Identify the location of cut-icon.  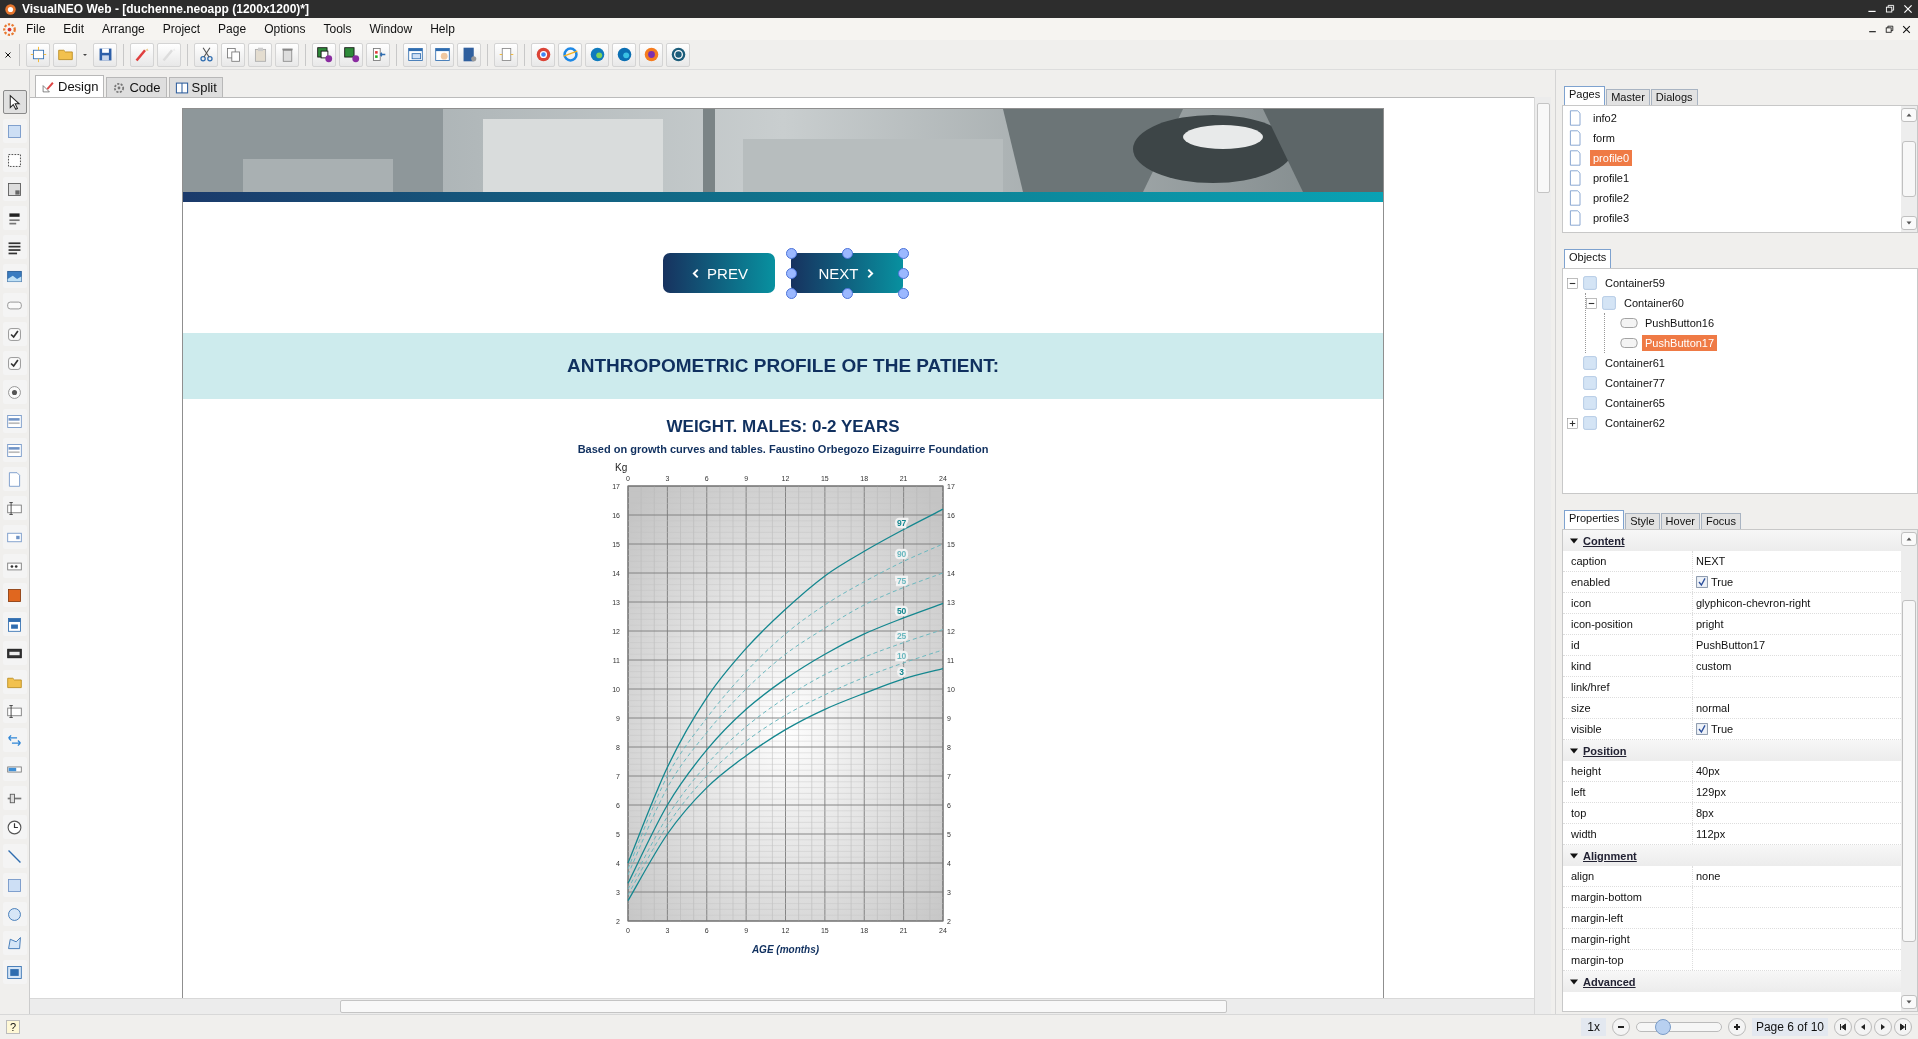
(206, 54).